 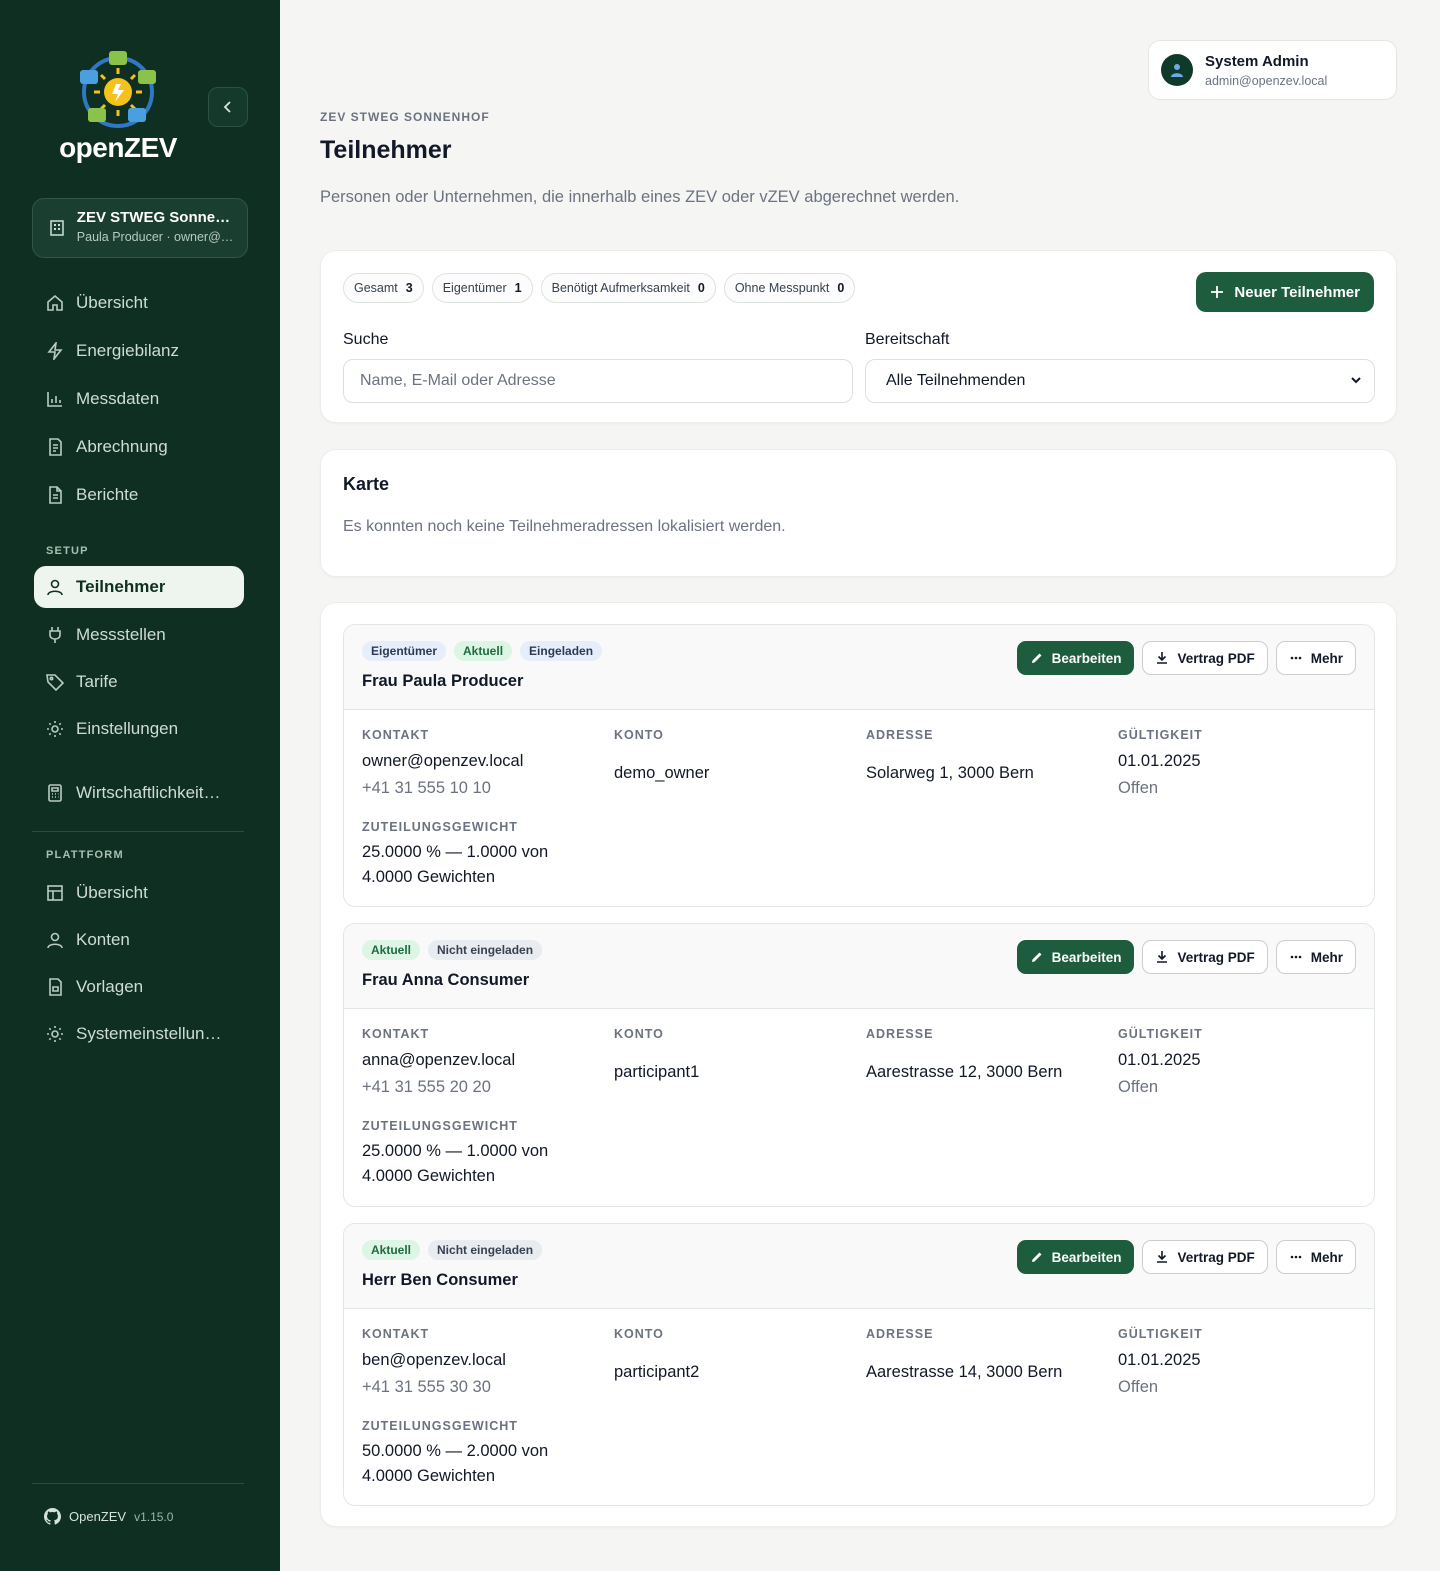 I want to click on new-participant-button: Neuer Teilnehmer, so click(x=1285, y=292).